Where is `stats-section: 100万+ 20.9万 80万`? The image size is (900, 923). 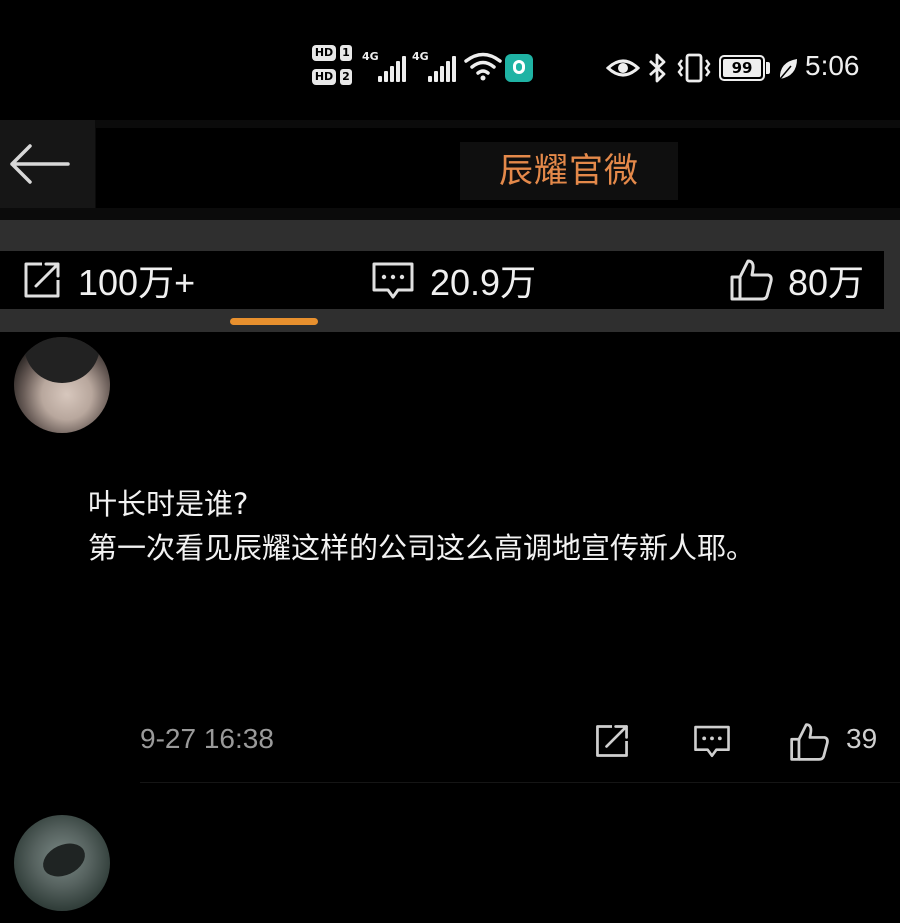 stats-section: 100万+ 20.9万 80万 is located at coordinates (450, 276).